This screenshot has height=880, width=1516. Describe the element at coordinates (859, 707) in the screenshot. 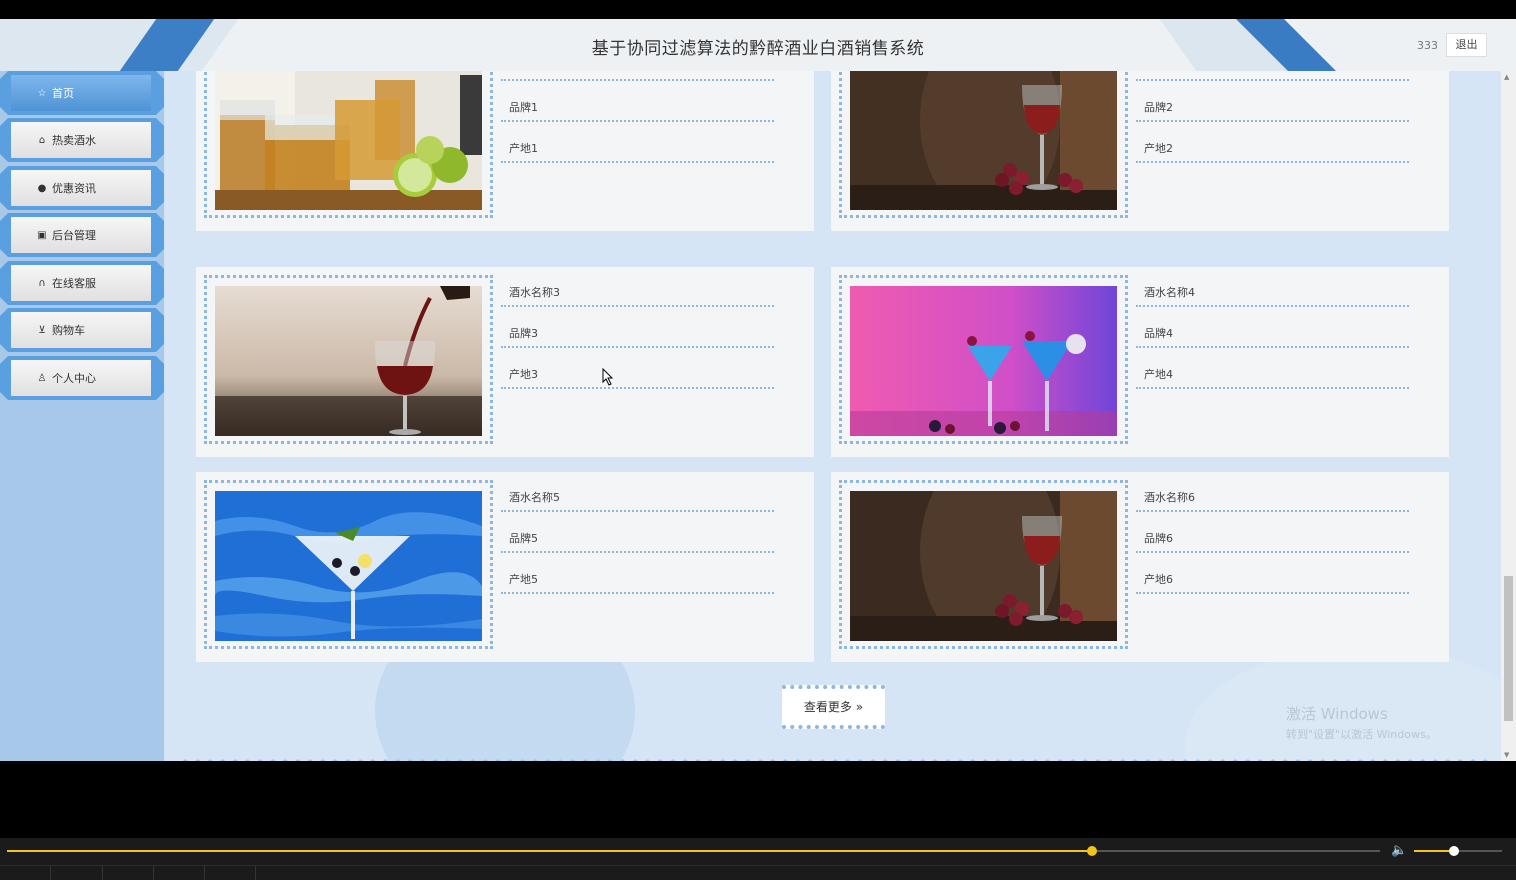

I see `double-chevron-right-icon: »` at that location.